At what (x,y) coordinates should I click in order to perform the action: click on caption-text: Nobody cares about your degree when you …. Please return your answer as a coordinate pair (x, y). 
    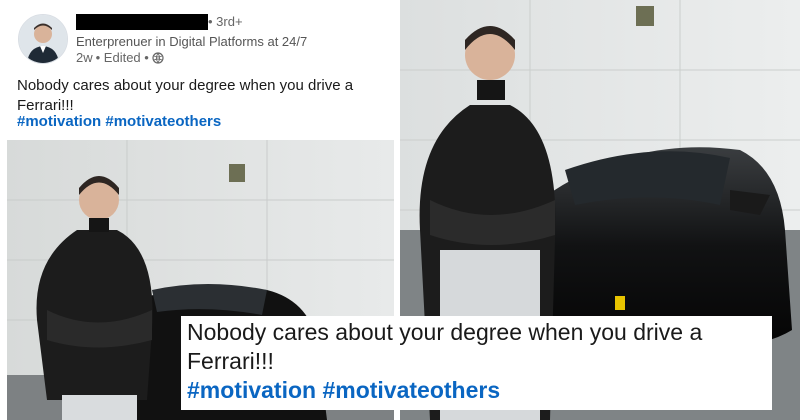
    Looking at the image, I should click on (445, 346).